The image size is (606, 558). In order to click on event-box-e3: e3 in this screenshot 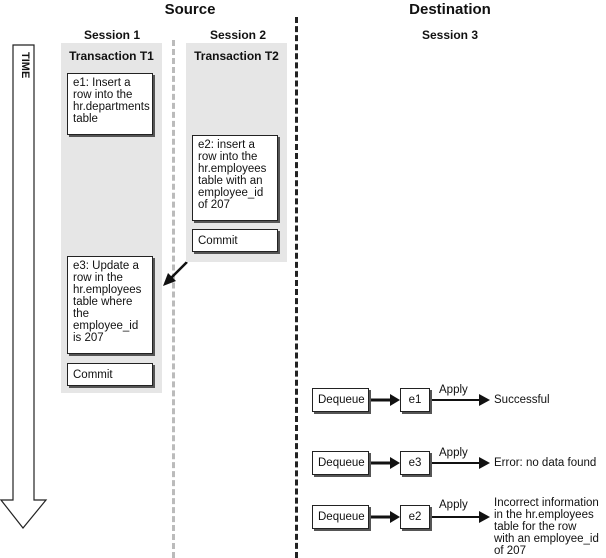, I will do `click(415, 463)`.